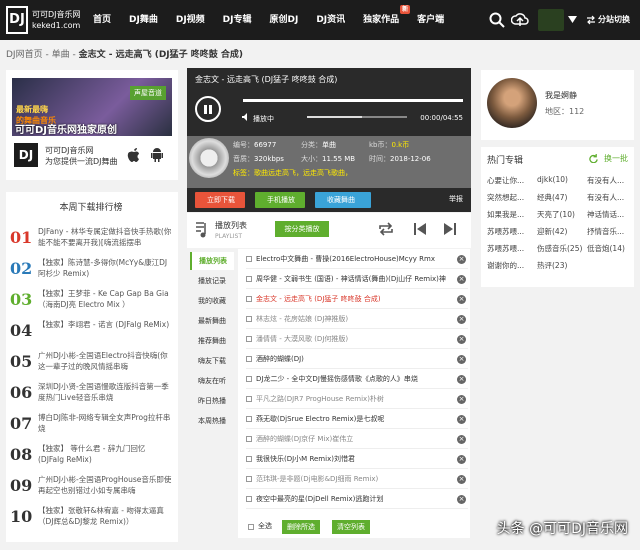 This screenshot has height=550, width=640. I want to click on album-link: 迎新(42), so click(552, 231).